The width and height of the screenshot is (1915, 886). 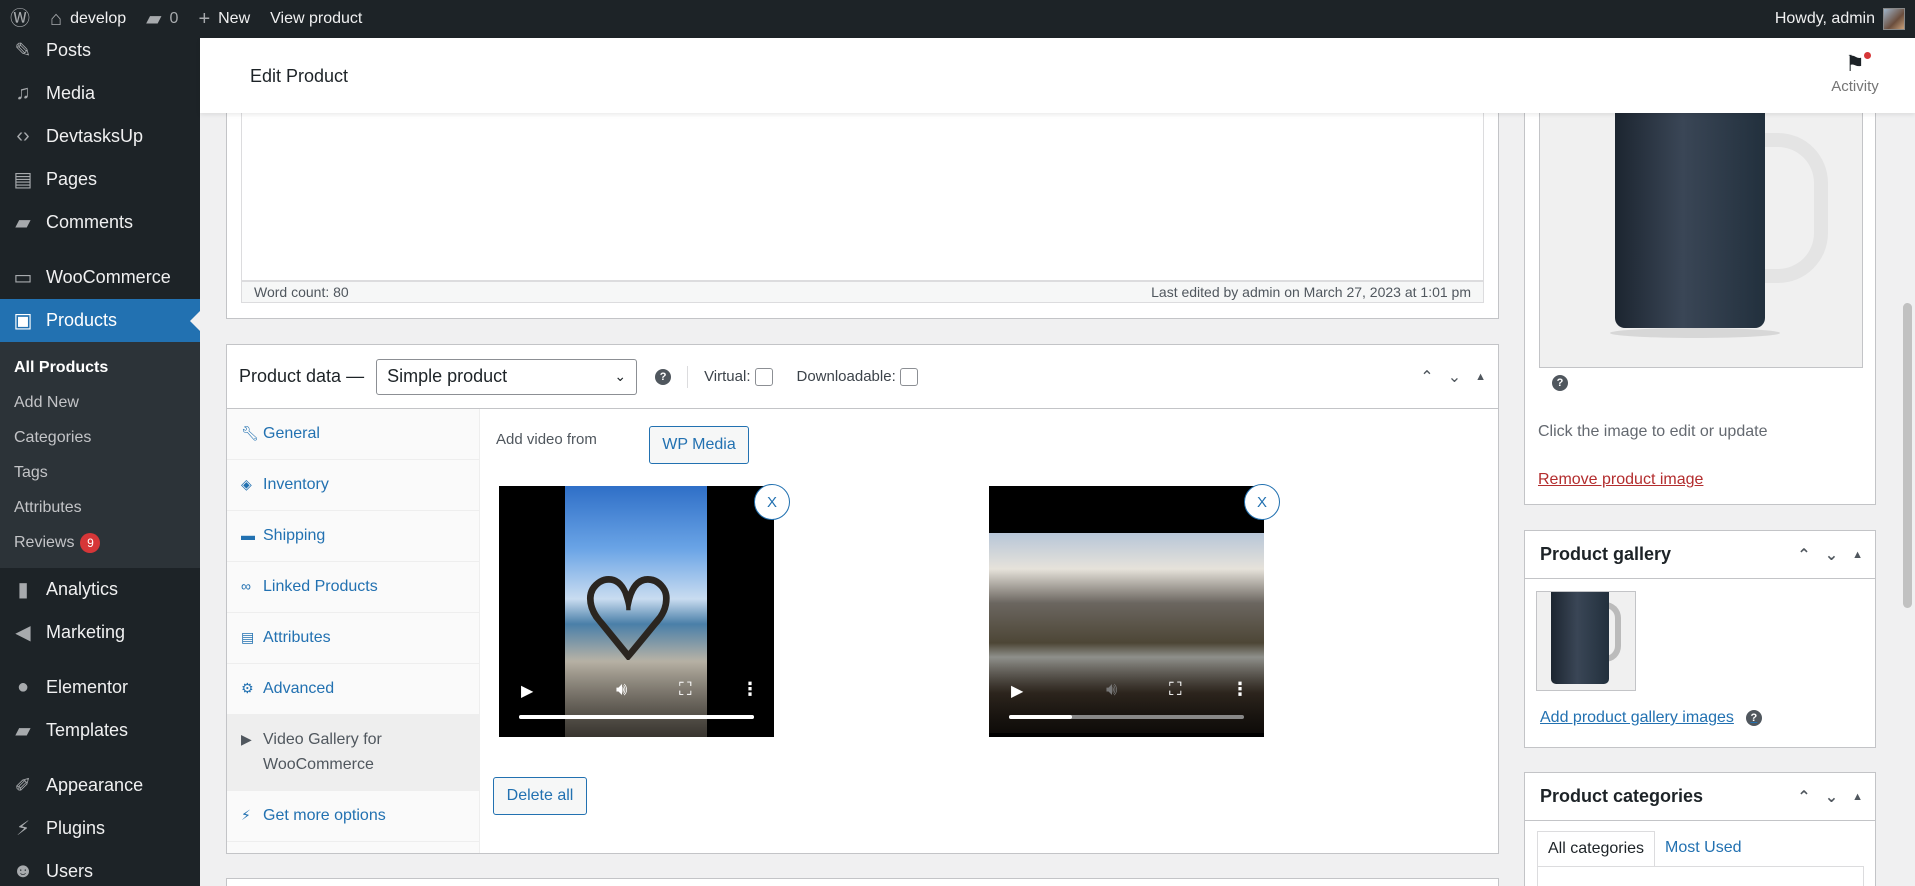 I want to click on scrollbar-thumb, so click(x=1907, y=455).